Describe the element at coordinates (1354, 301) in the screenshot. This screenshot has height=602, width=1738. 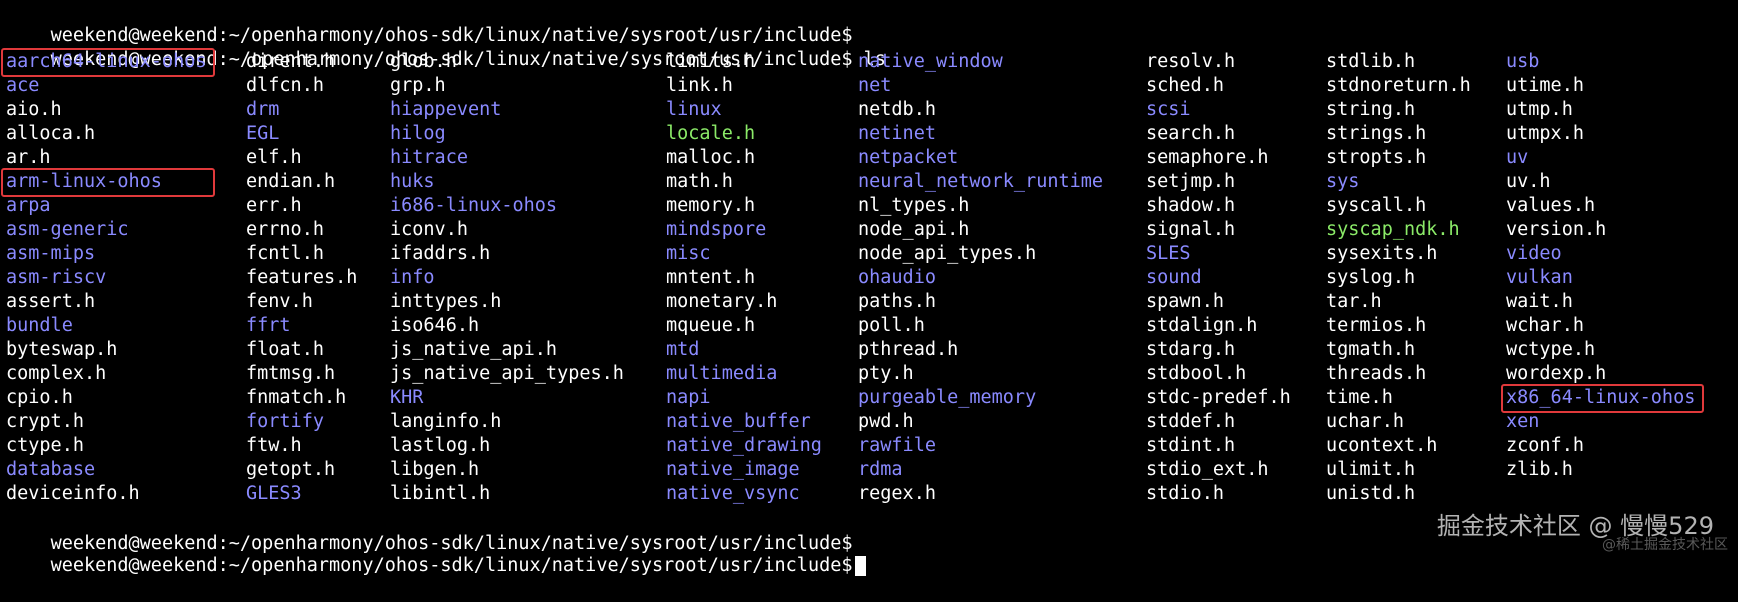
I see `file-entry: tar.h` at that location.